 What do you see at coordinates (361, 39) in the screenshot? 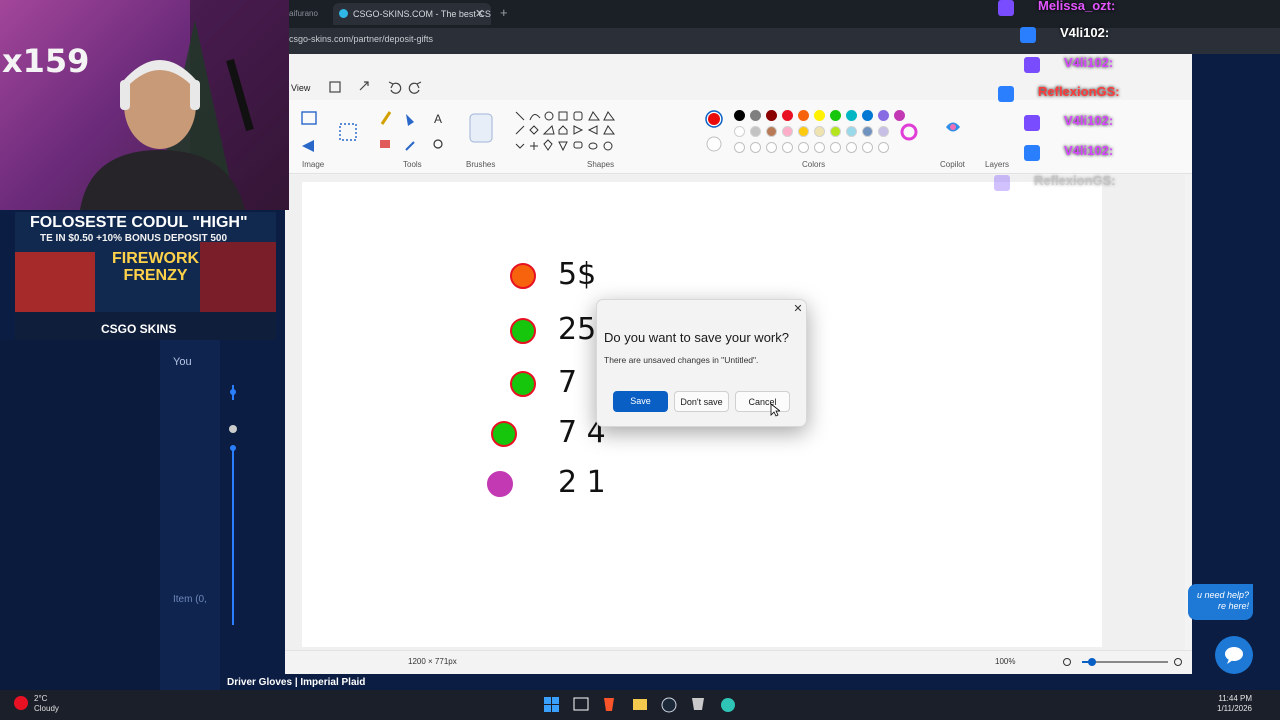
I see `address-text: csgo-skins.com/partner/deposit-gifts` at bounding box center [361, 39].